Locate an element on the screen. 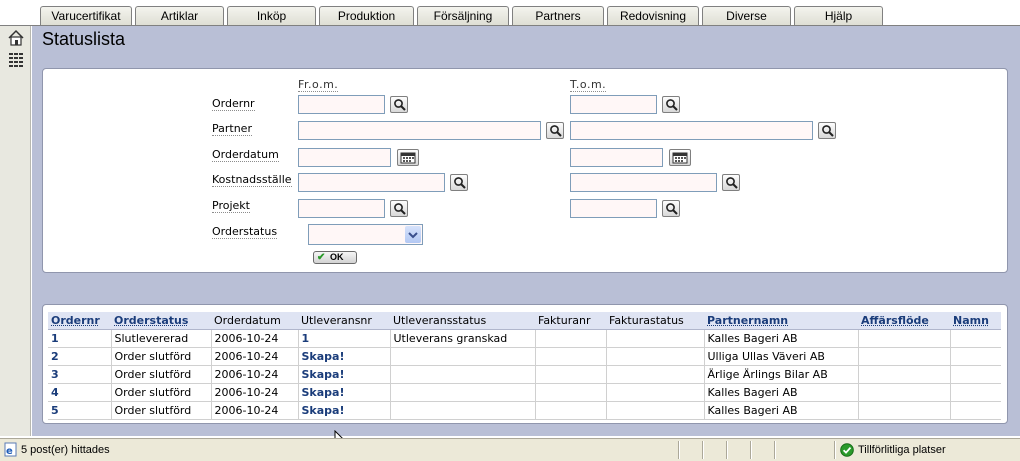 This screenshot has height=461, width=1020. tab-forsaljning: Försäljning is located at coordinates (463, 15).